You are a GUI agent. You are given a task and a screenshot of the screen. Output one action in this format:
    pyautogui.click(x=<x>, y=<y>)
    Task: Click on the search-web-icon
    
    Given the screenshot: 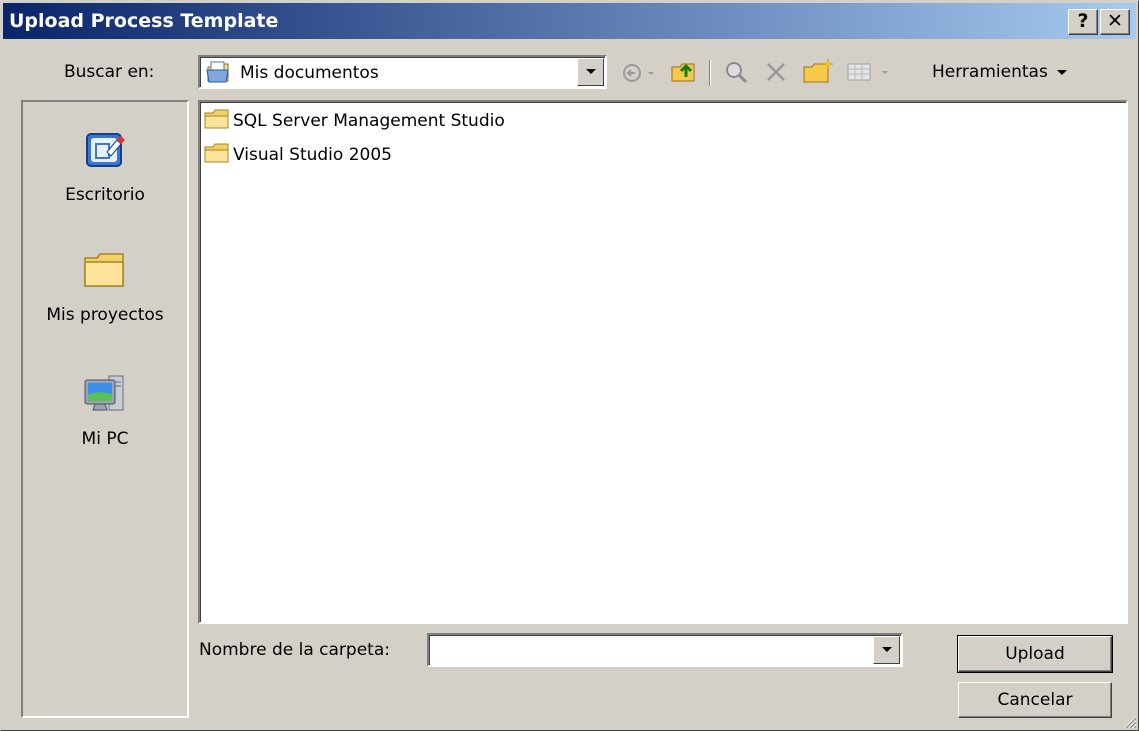 What is the action you would take?
    pyautogui.click(x=736, y=72)
    